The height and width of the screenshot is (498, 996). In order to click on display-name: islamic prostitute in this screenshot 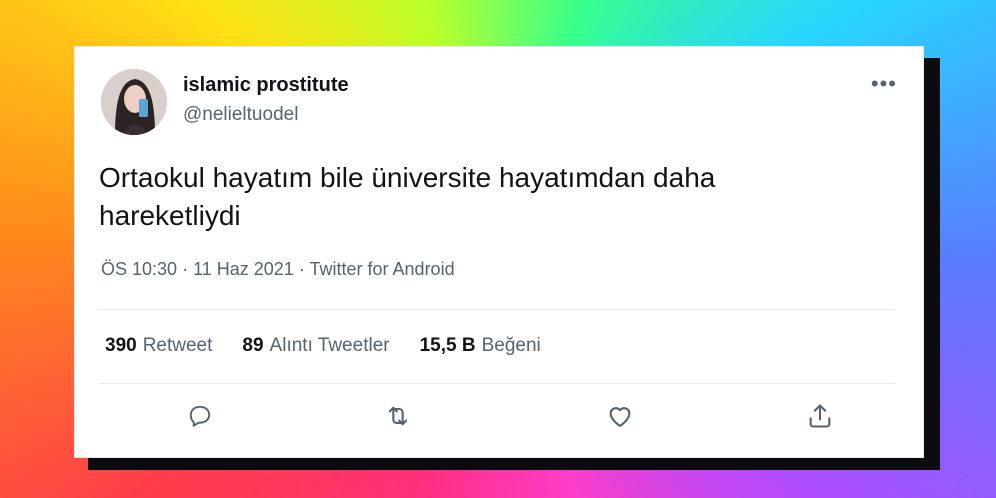, I will do `click(266, 85)`.